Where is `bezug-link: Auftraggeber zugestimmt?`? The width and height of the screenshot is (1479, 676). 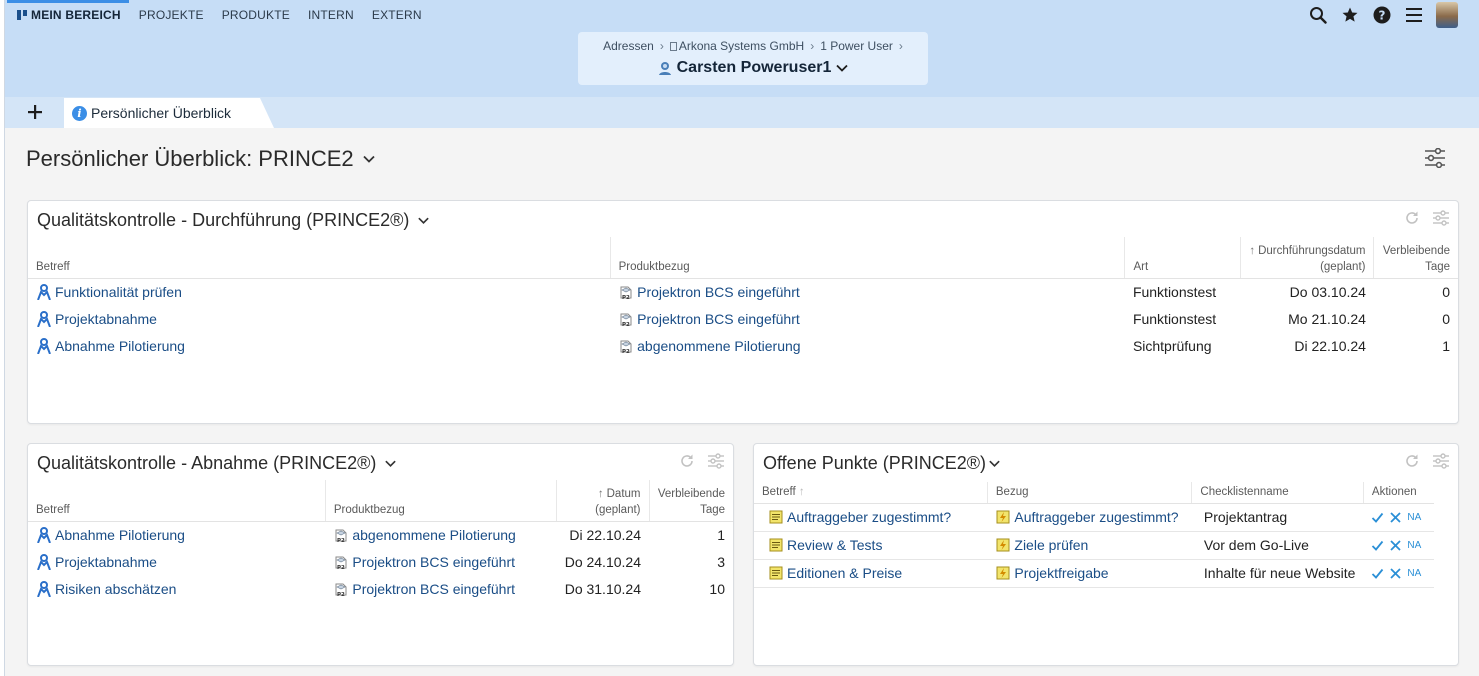 bezug-link: Auftraggeber zugestimmt? is located at coordinates (1089, 517).